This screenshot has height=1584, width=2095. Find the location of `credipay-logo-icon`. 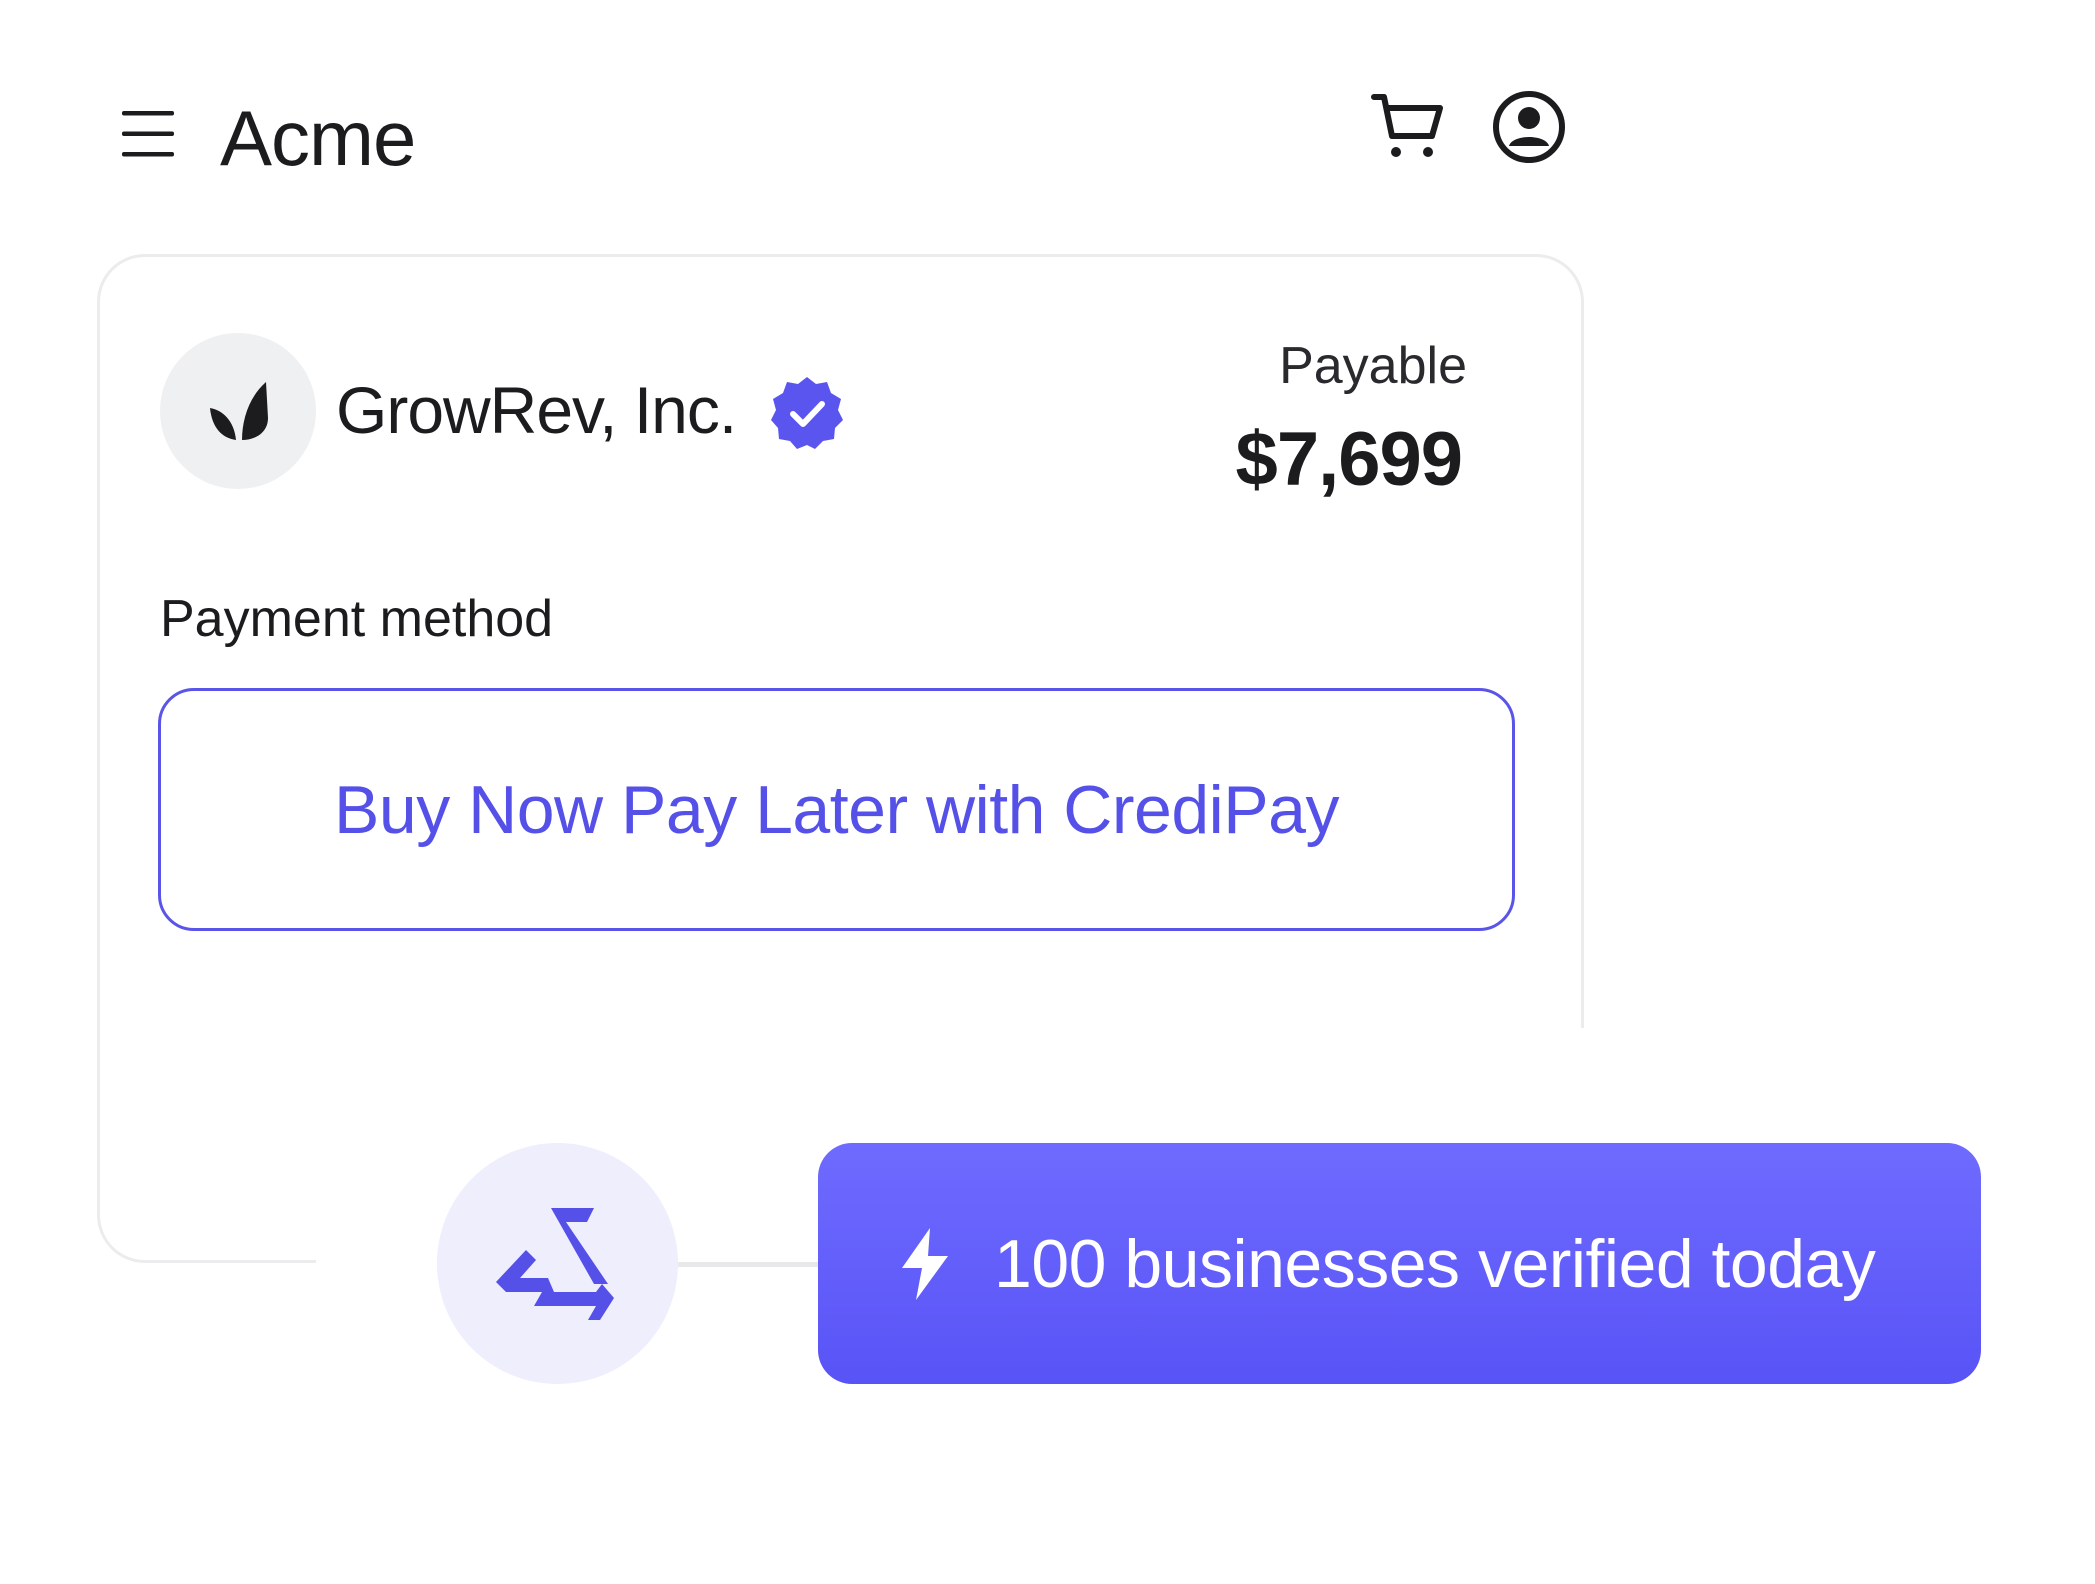

credipay-logo-icon is located at coordinates (557, 1263).